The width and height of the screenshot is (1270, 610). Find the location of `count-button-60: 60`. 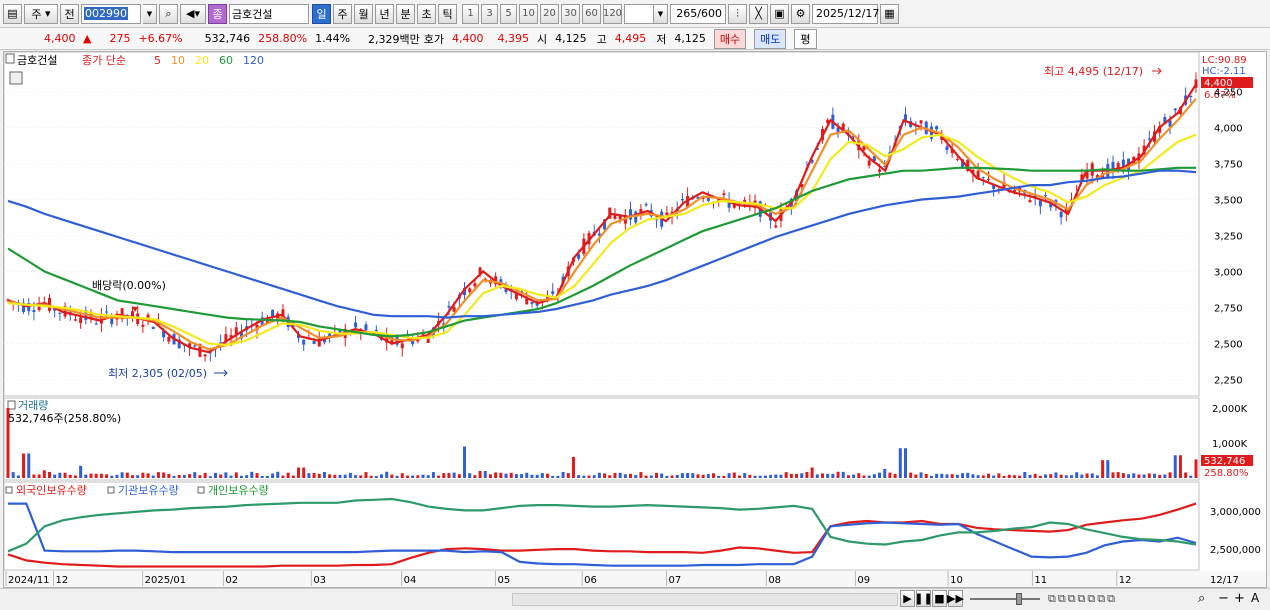

count-button-60: 60 is located at coordinates (591, 13).